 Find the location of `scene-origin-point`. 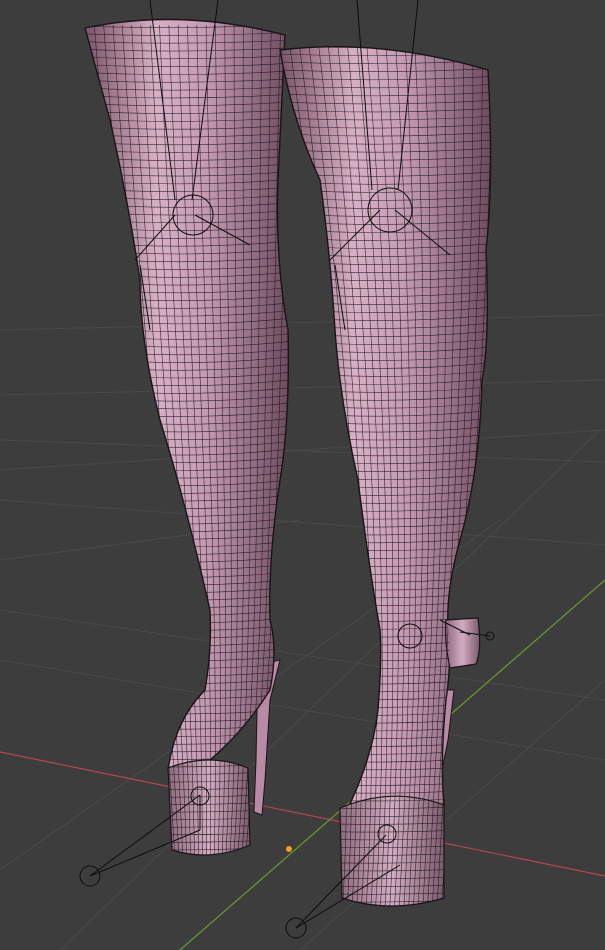

scene-origin-point is located at coordinates (289, 849).